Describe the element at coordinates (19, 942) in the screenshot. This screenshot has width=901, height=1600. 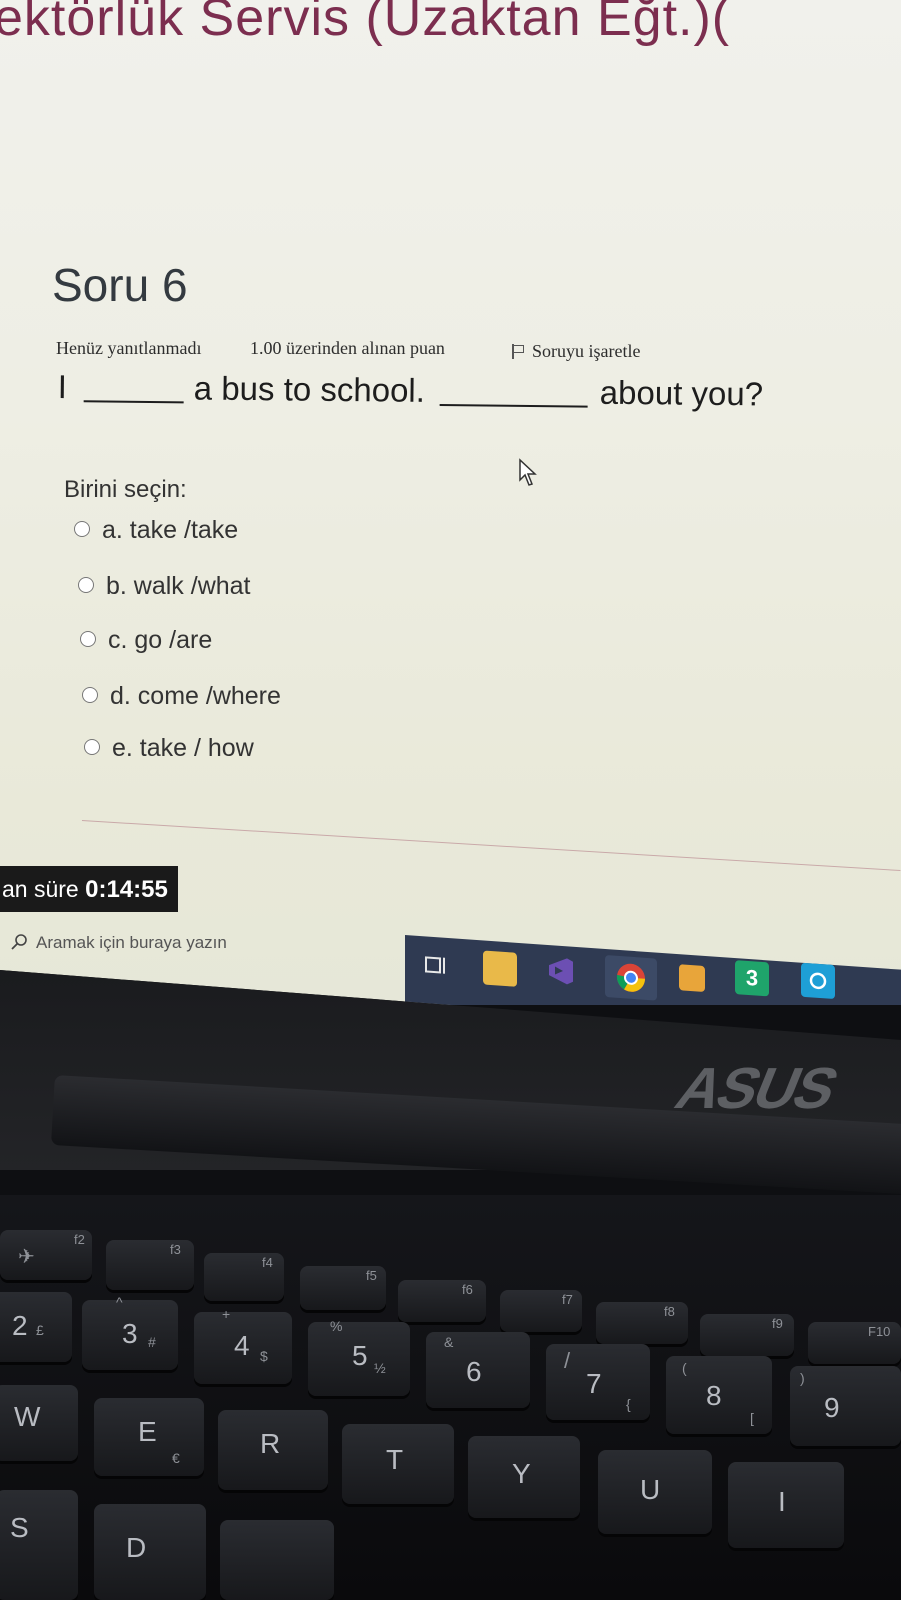
I see `search-icon` at that location.